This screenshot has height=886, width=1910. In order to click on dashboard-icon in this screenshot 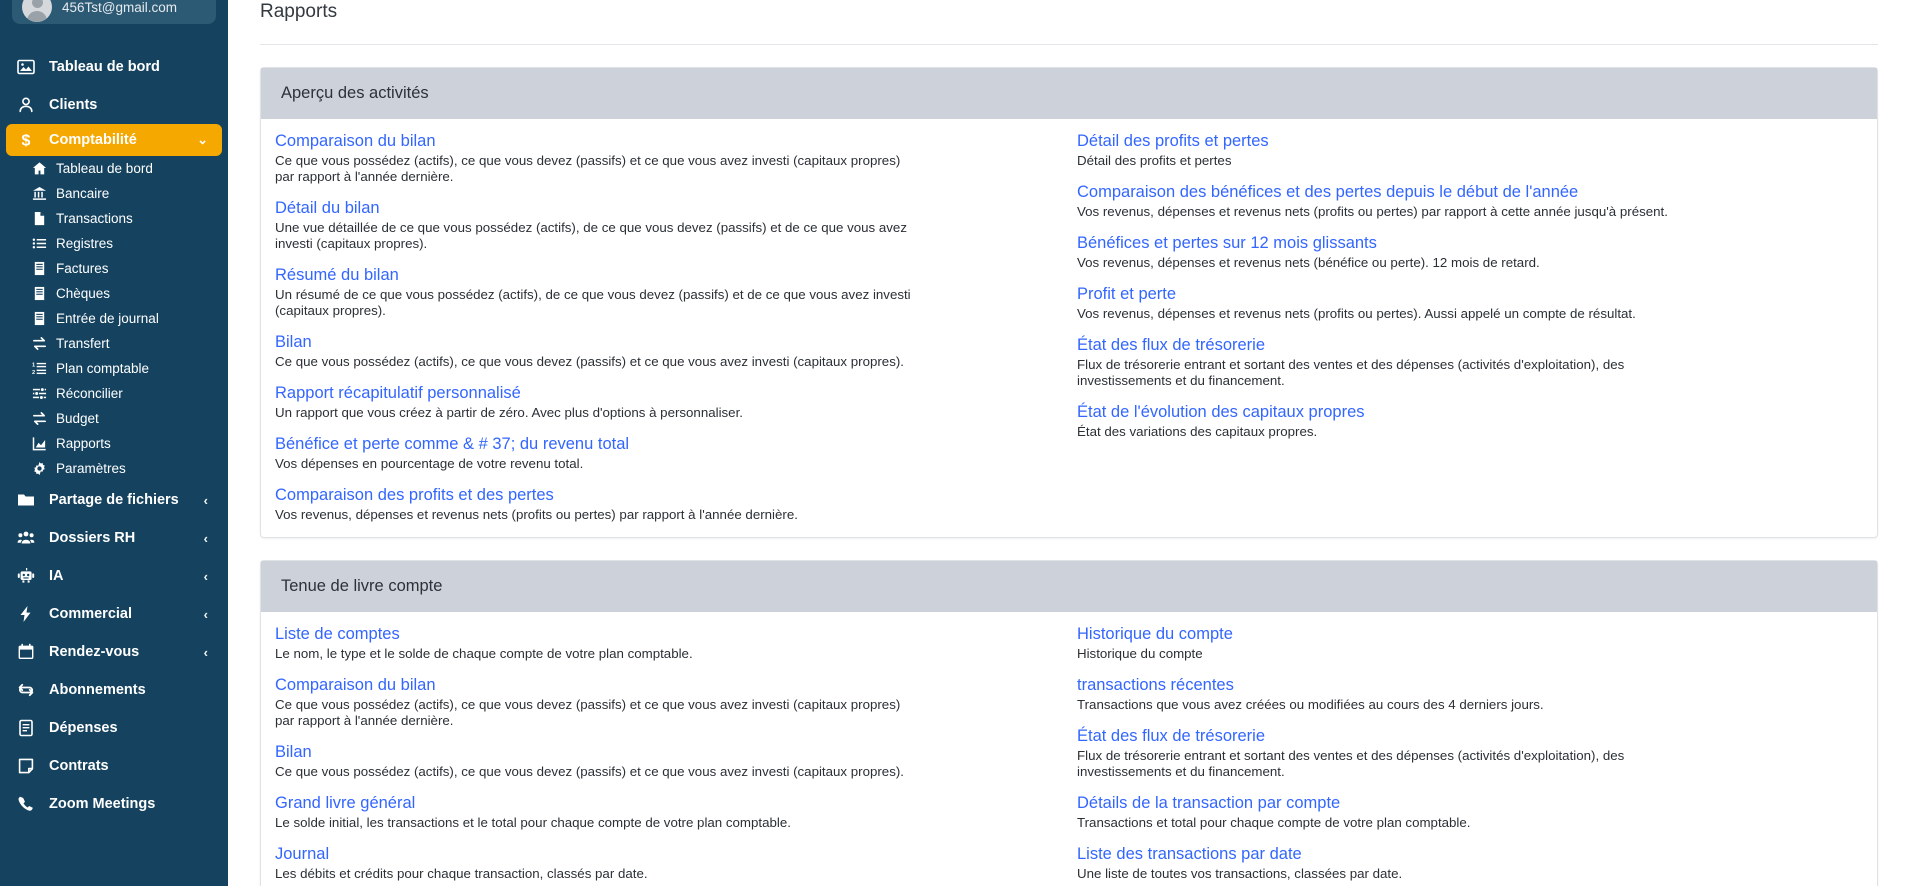, I will do `click(26, 67)`.